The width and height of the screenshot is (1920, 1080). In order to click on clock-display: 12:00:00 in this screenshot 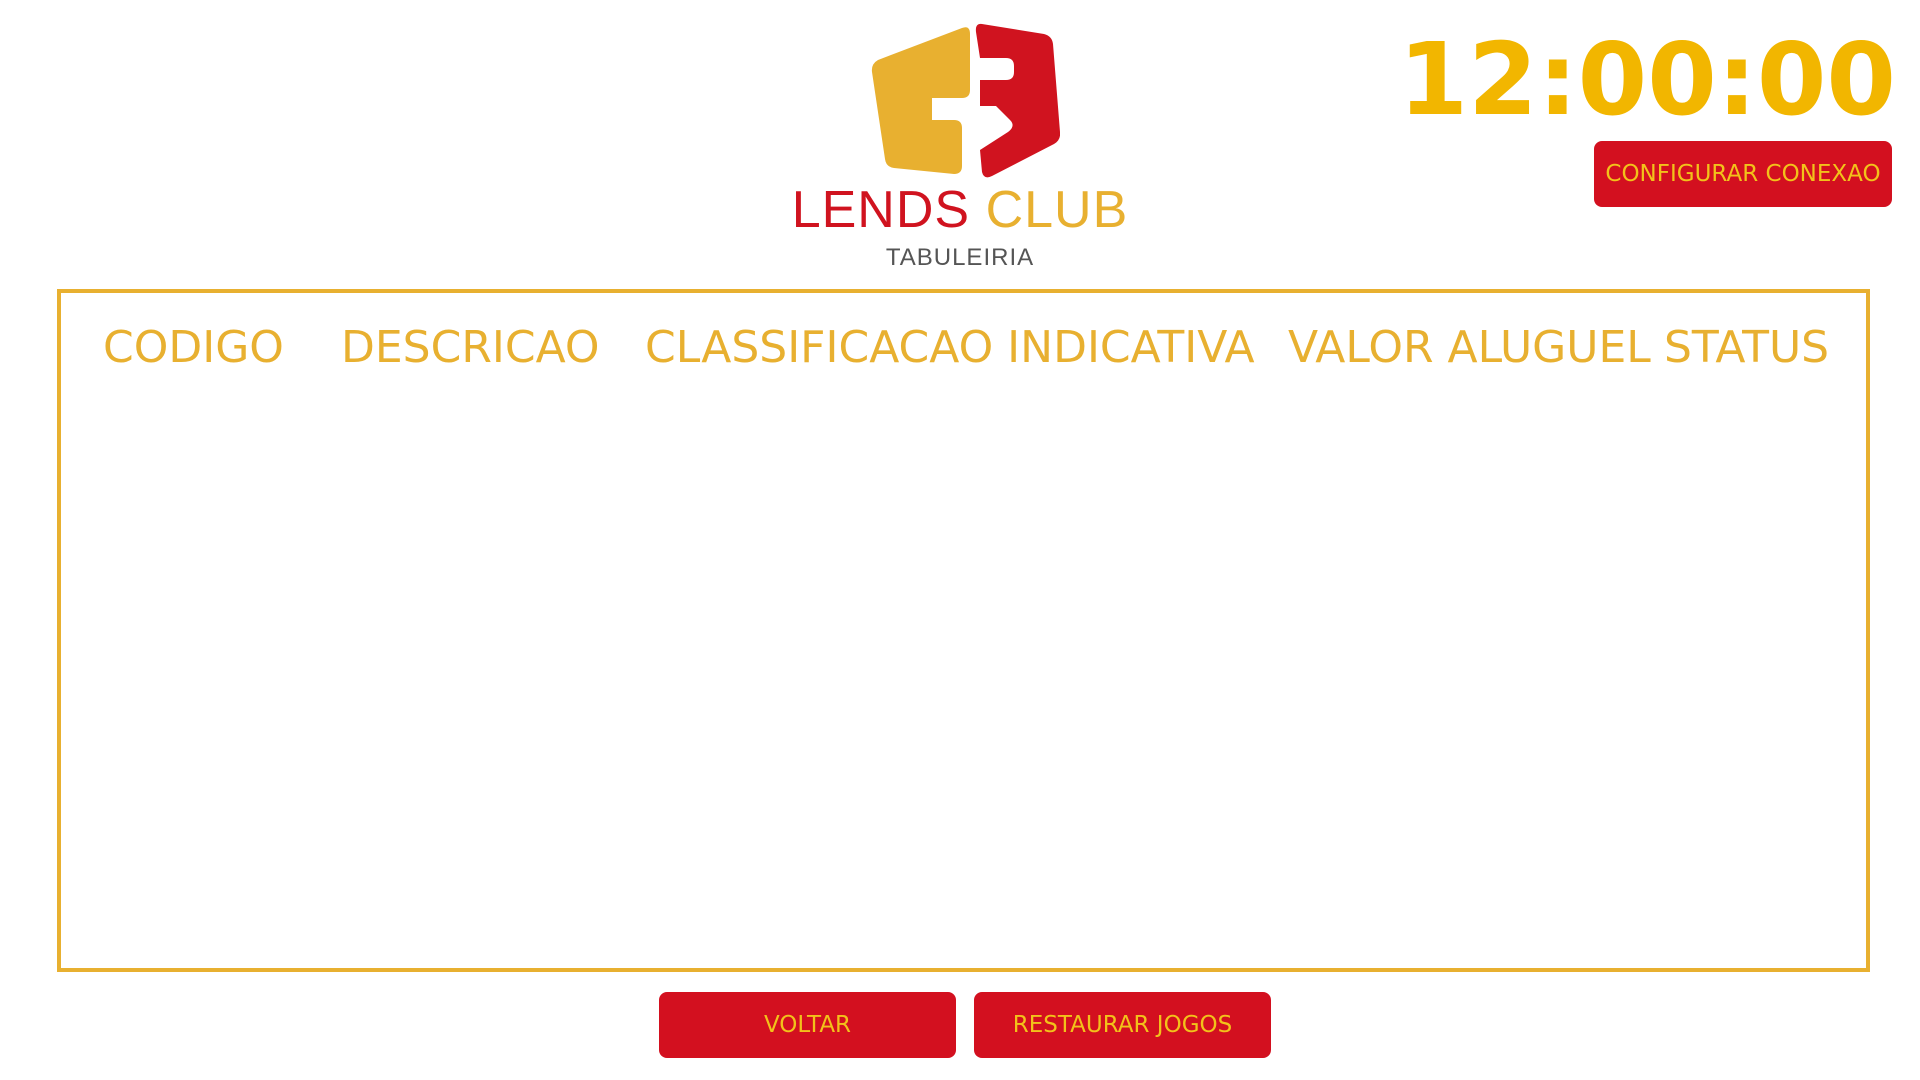, I will do `click(1647, 79)`.